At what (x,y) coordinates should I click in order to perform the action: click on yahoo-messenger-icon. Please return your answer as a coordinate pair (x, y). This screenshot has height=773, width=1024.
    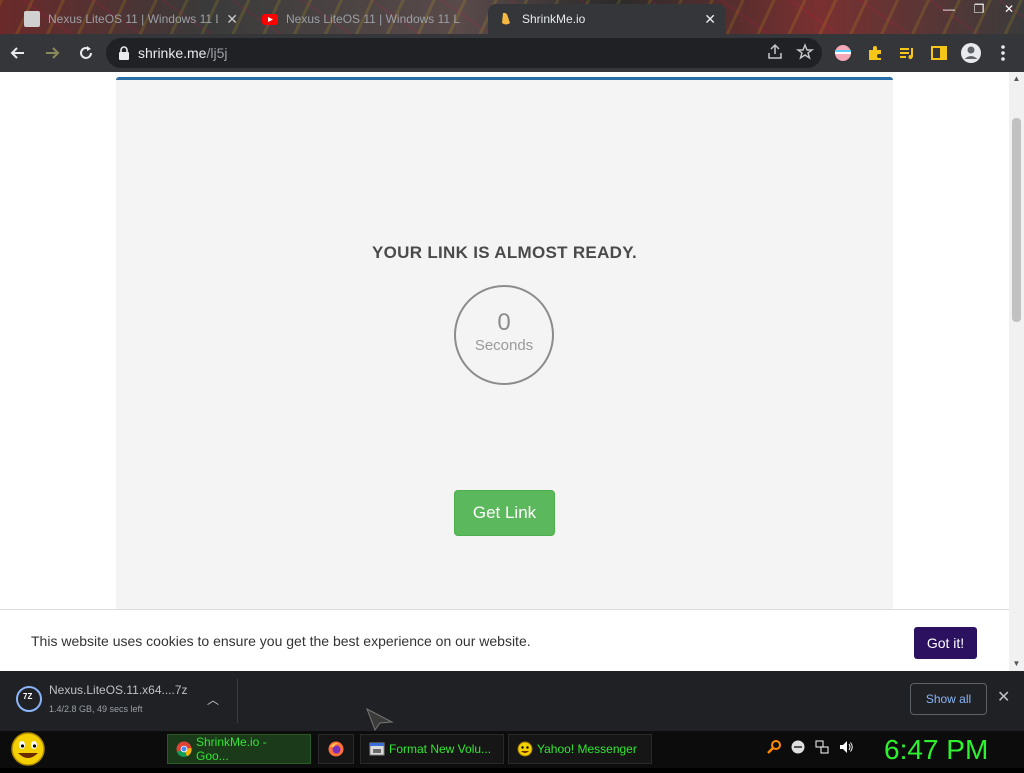
    Looking at the image, I should click on (525, 749).